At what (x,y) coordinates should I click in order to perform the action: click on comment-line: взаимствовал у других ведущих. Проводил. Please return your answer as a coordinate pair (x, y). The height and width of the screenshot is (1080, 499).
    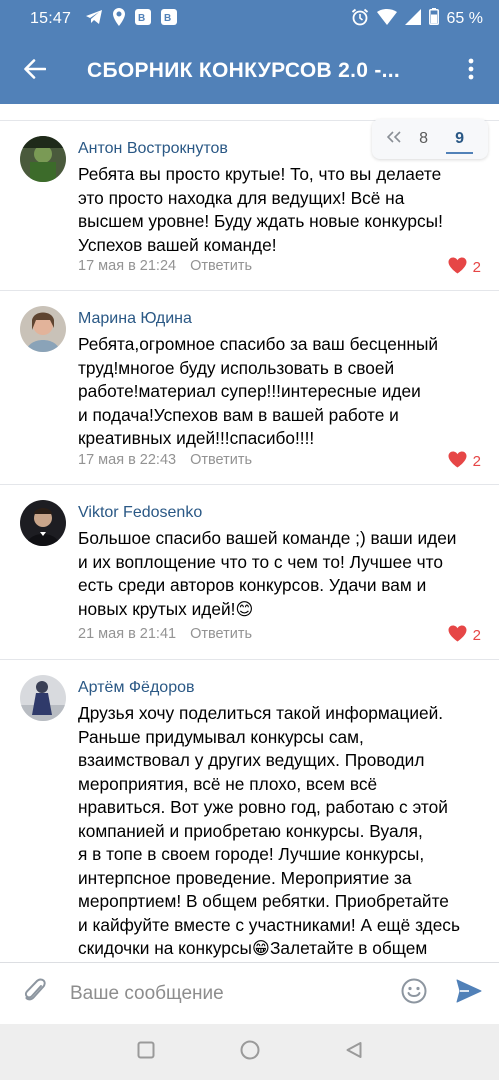
    Looking at the image, I should click on (251, 760).